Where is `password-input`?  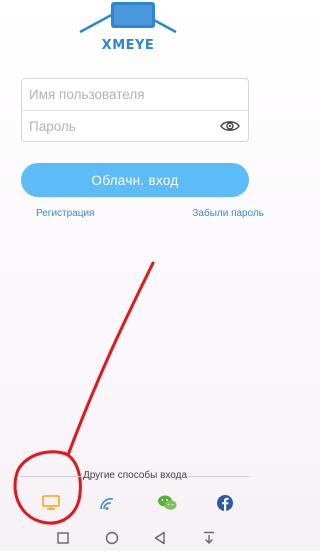
password-input is located at coordinates (135, 126).